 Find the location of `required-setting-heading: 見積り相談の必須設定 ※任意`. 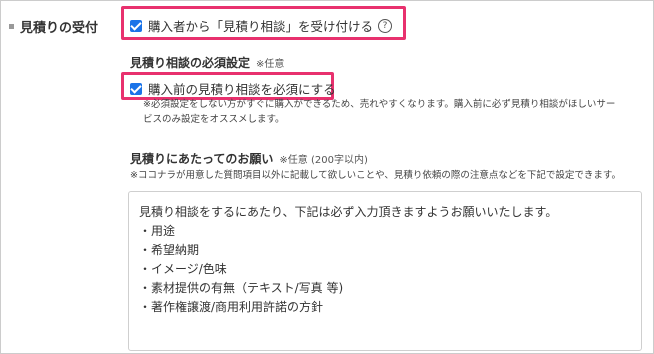

required-setting-heading: 見積り相談の必須設定 ※任意 is located at coordinates (207, 62).